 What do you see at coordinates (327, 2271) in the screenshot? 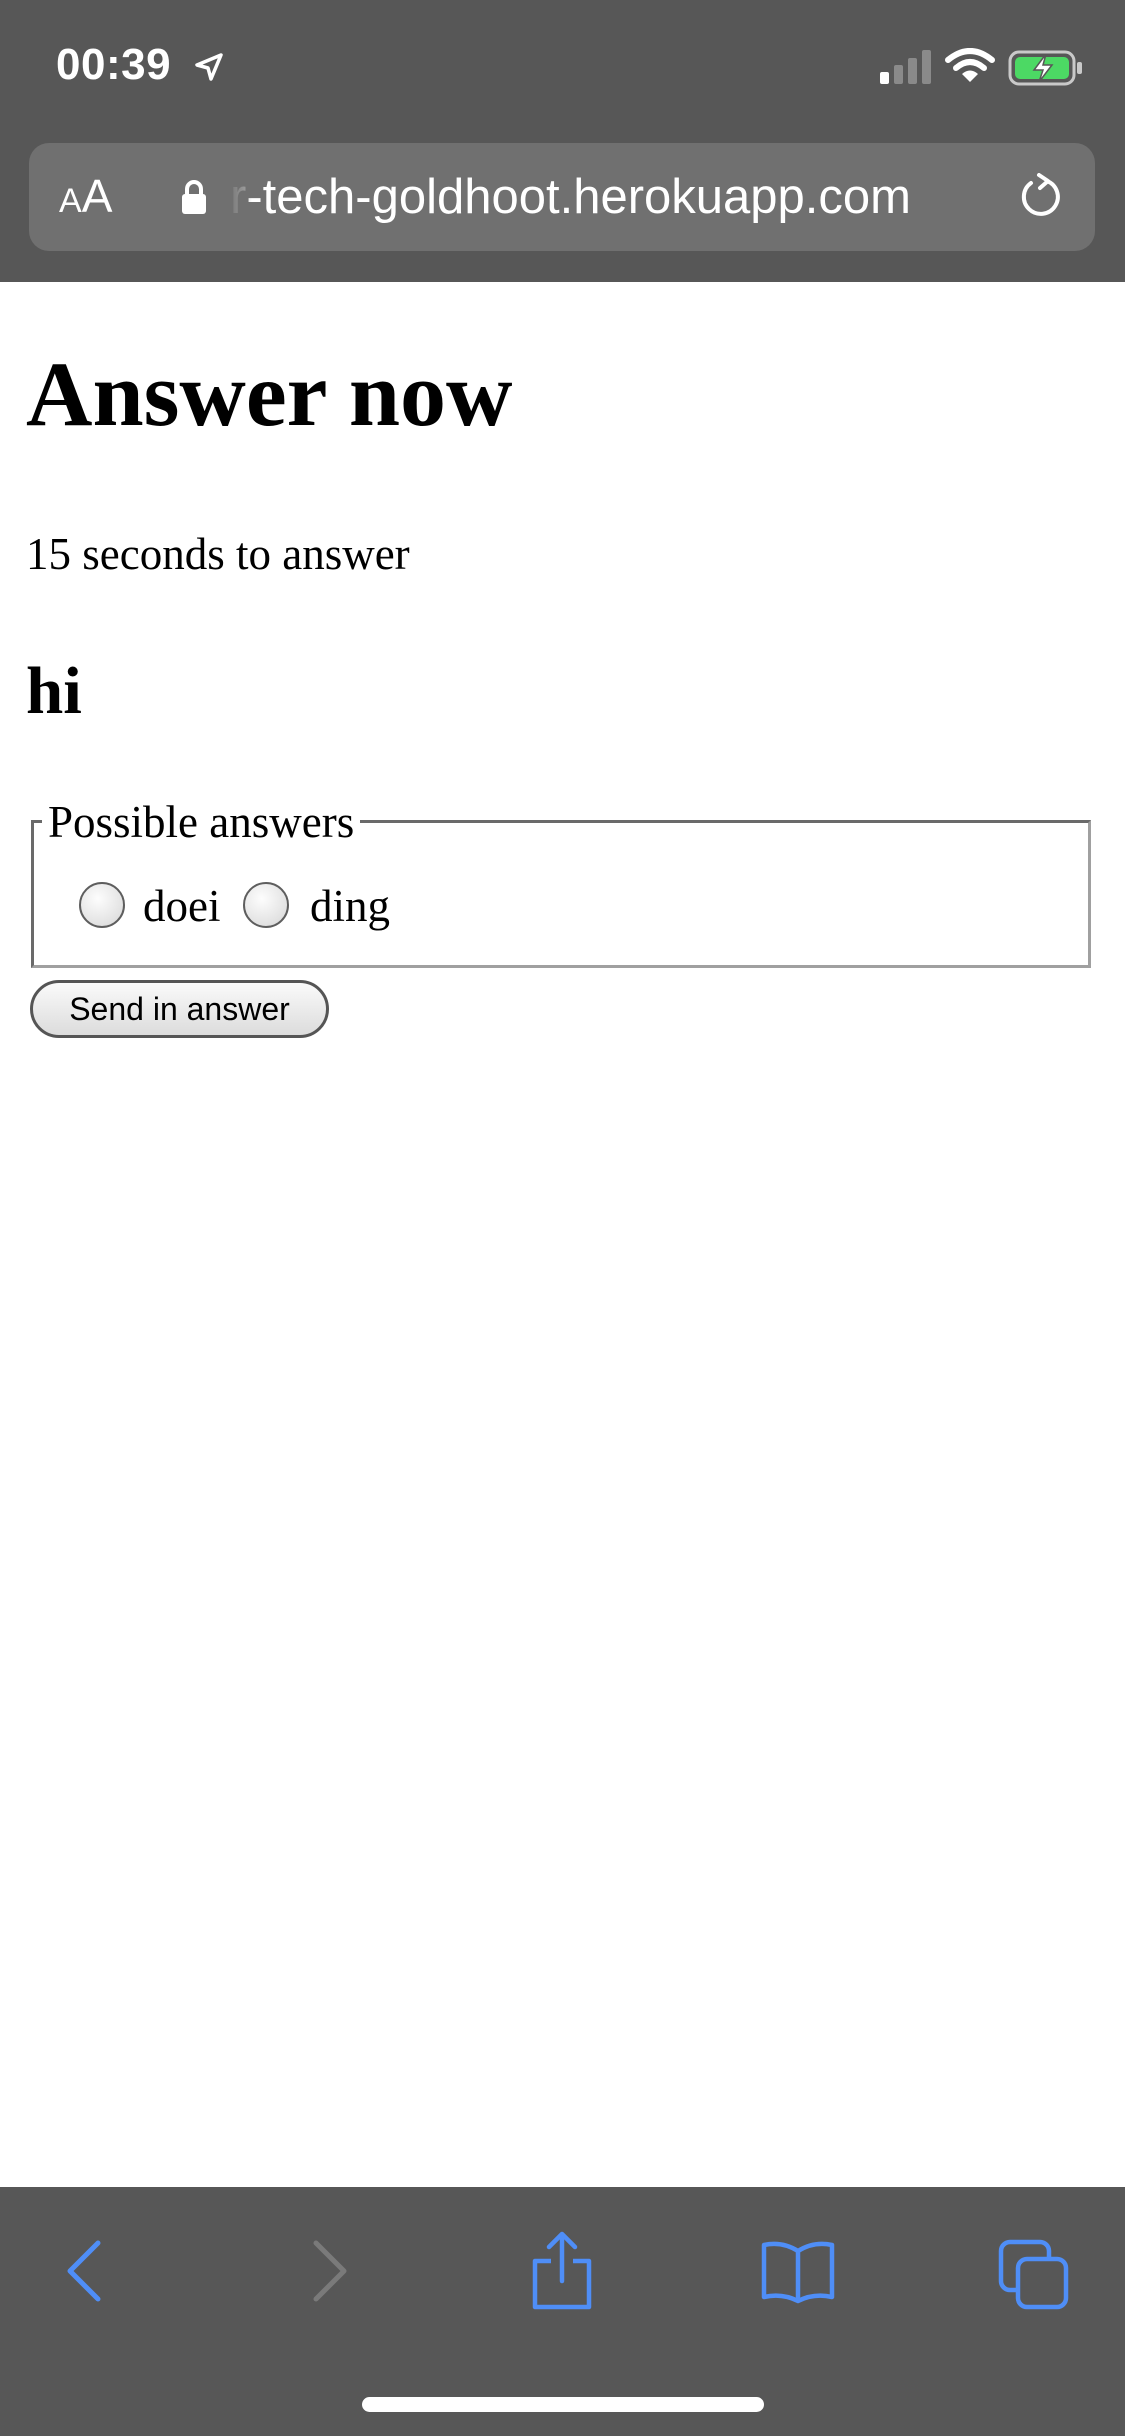
I see `forward-icon` at bounding box center [327, 2271].